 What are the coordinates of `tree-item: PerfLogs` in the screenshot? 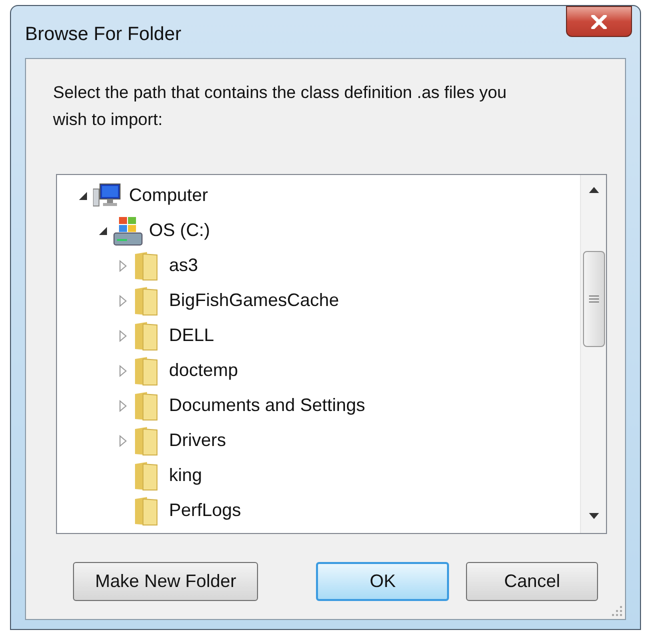 It's located at (177, 510).